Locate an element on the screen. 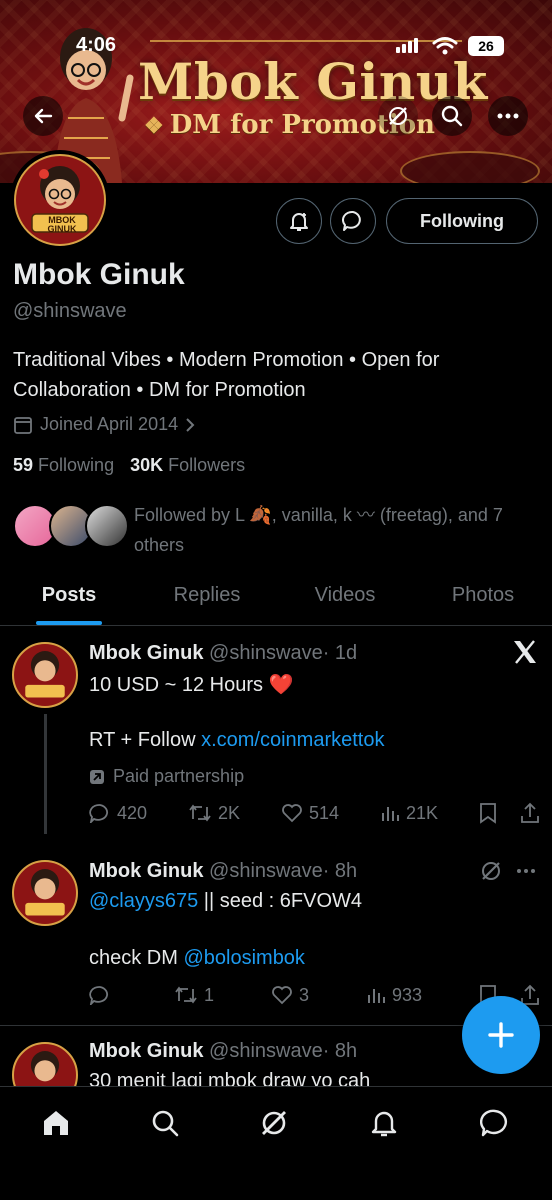 The image size is (552, 1200). post-text-prefix: check DM is located at coordinates (136, 958).